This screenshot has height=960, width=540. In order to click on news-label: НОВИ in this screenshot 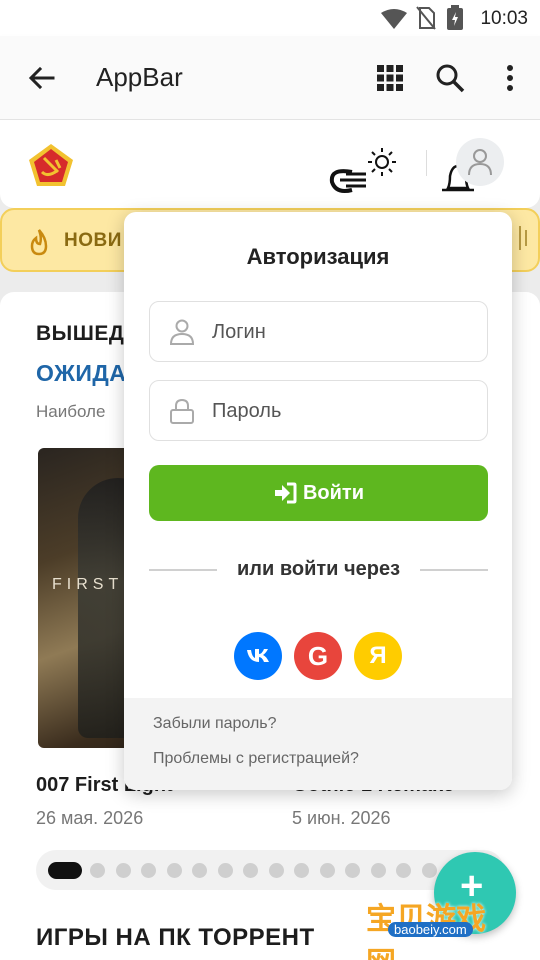, I will do `click(93, 240)`.